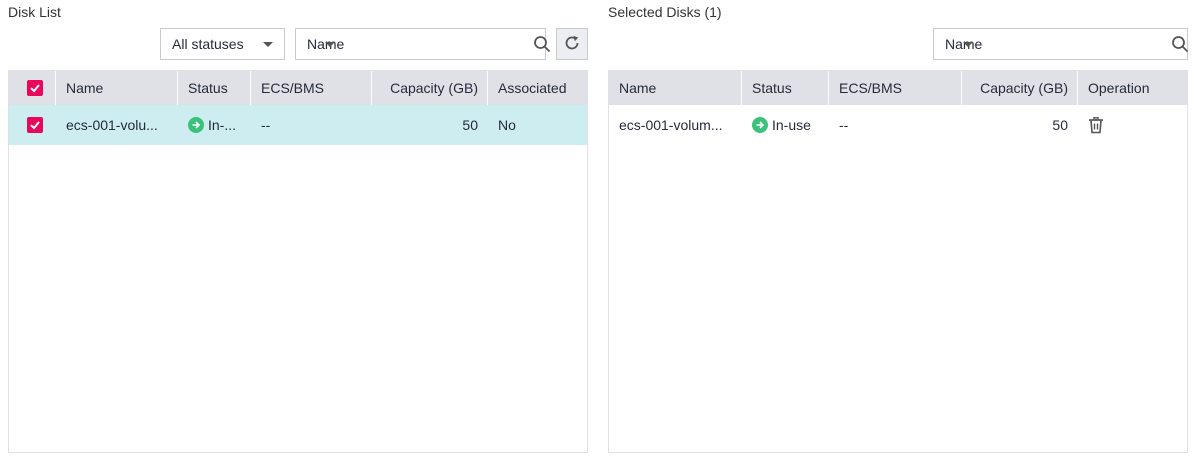  I want to click on status-filter-dropdown: All statuses, so click(222, 44).